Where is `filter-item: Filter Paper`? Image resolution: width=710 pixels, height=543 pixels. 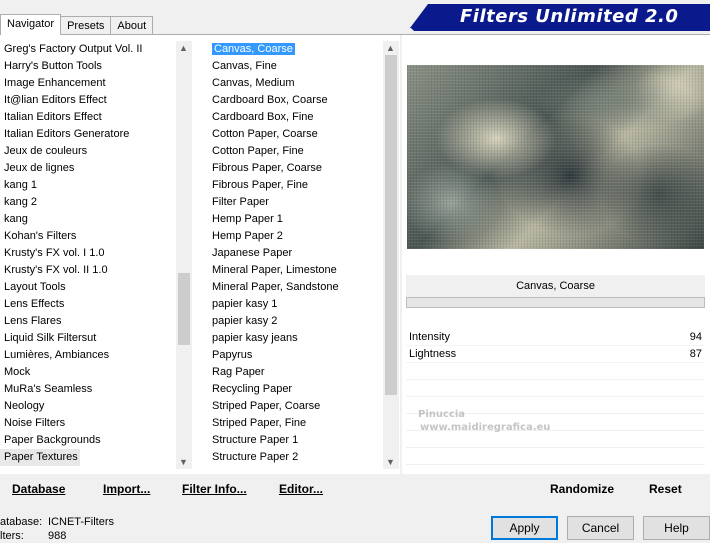 filter-item: Filter Paper is located at coordinates (296, 202).